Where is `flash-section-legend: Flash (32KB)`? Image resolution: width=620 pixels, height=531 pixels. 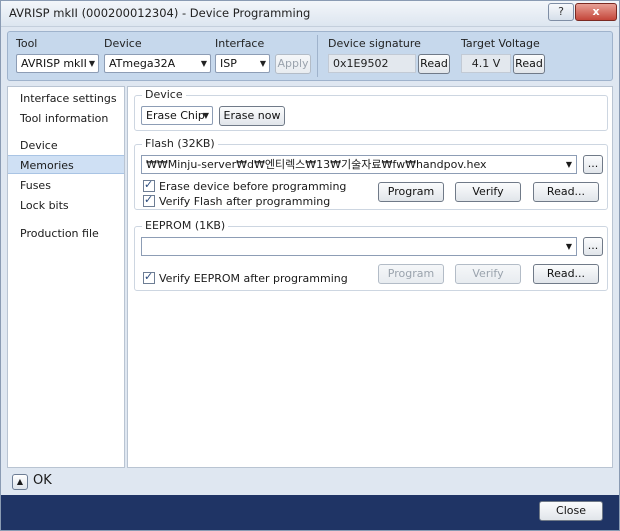 flash-section-legend: Flash (32KB) is located at coordinates (180, 143).